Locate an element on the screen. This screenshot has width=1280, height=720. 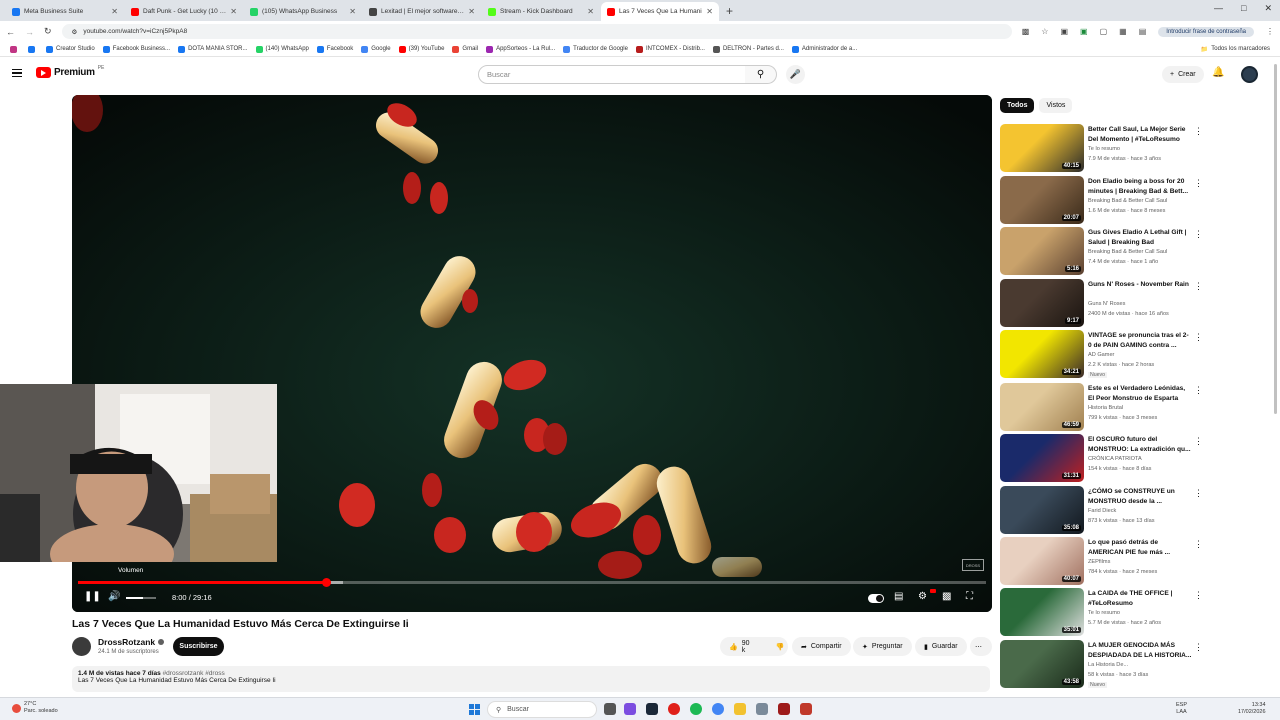
dislike-button: 👎 is located at coordinates (780, 646).